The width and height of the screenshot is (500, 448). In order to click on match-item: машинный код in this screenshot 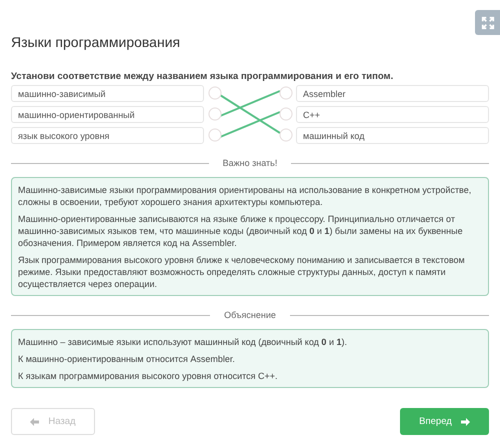, I will do `click(392, 135)`.